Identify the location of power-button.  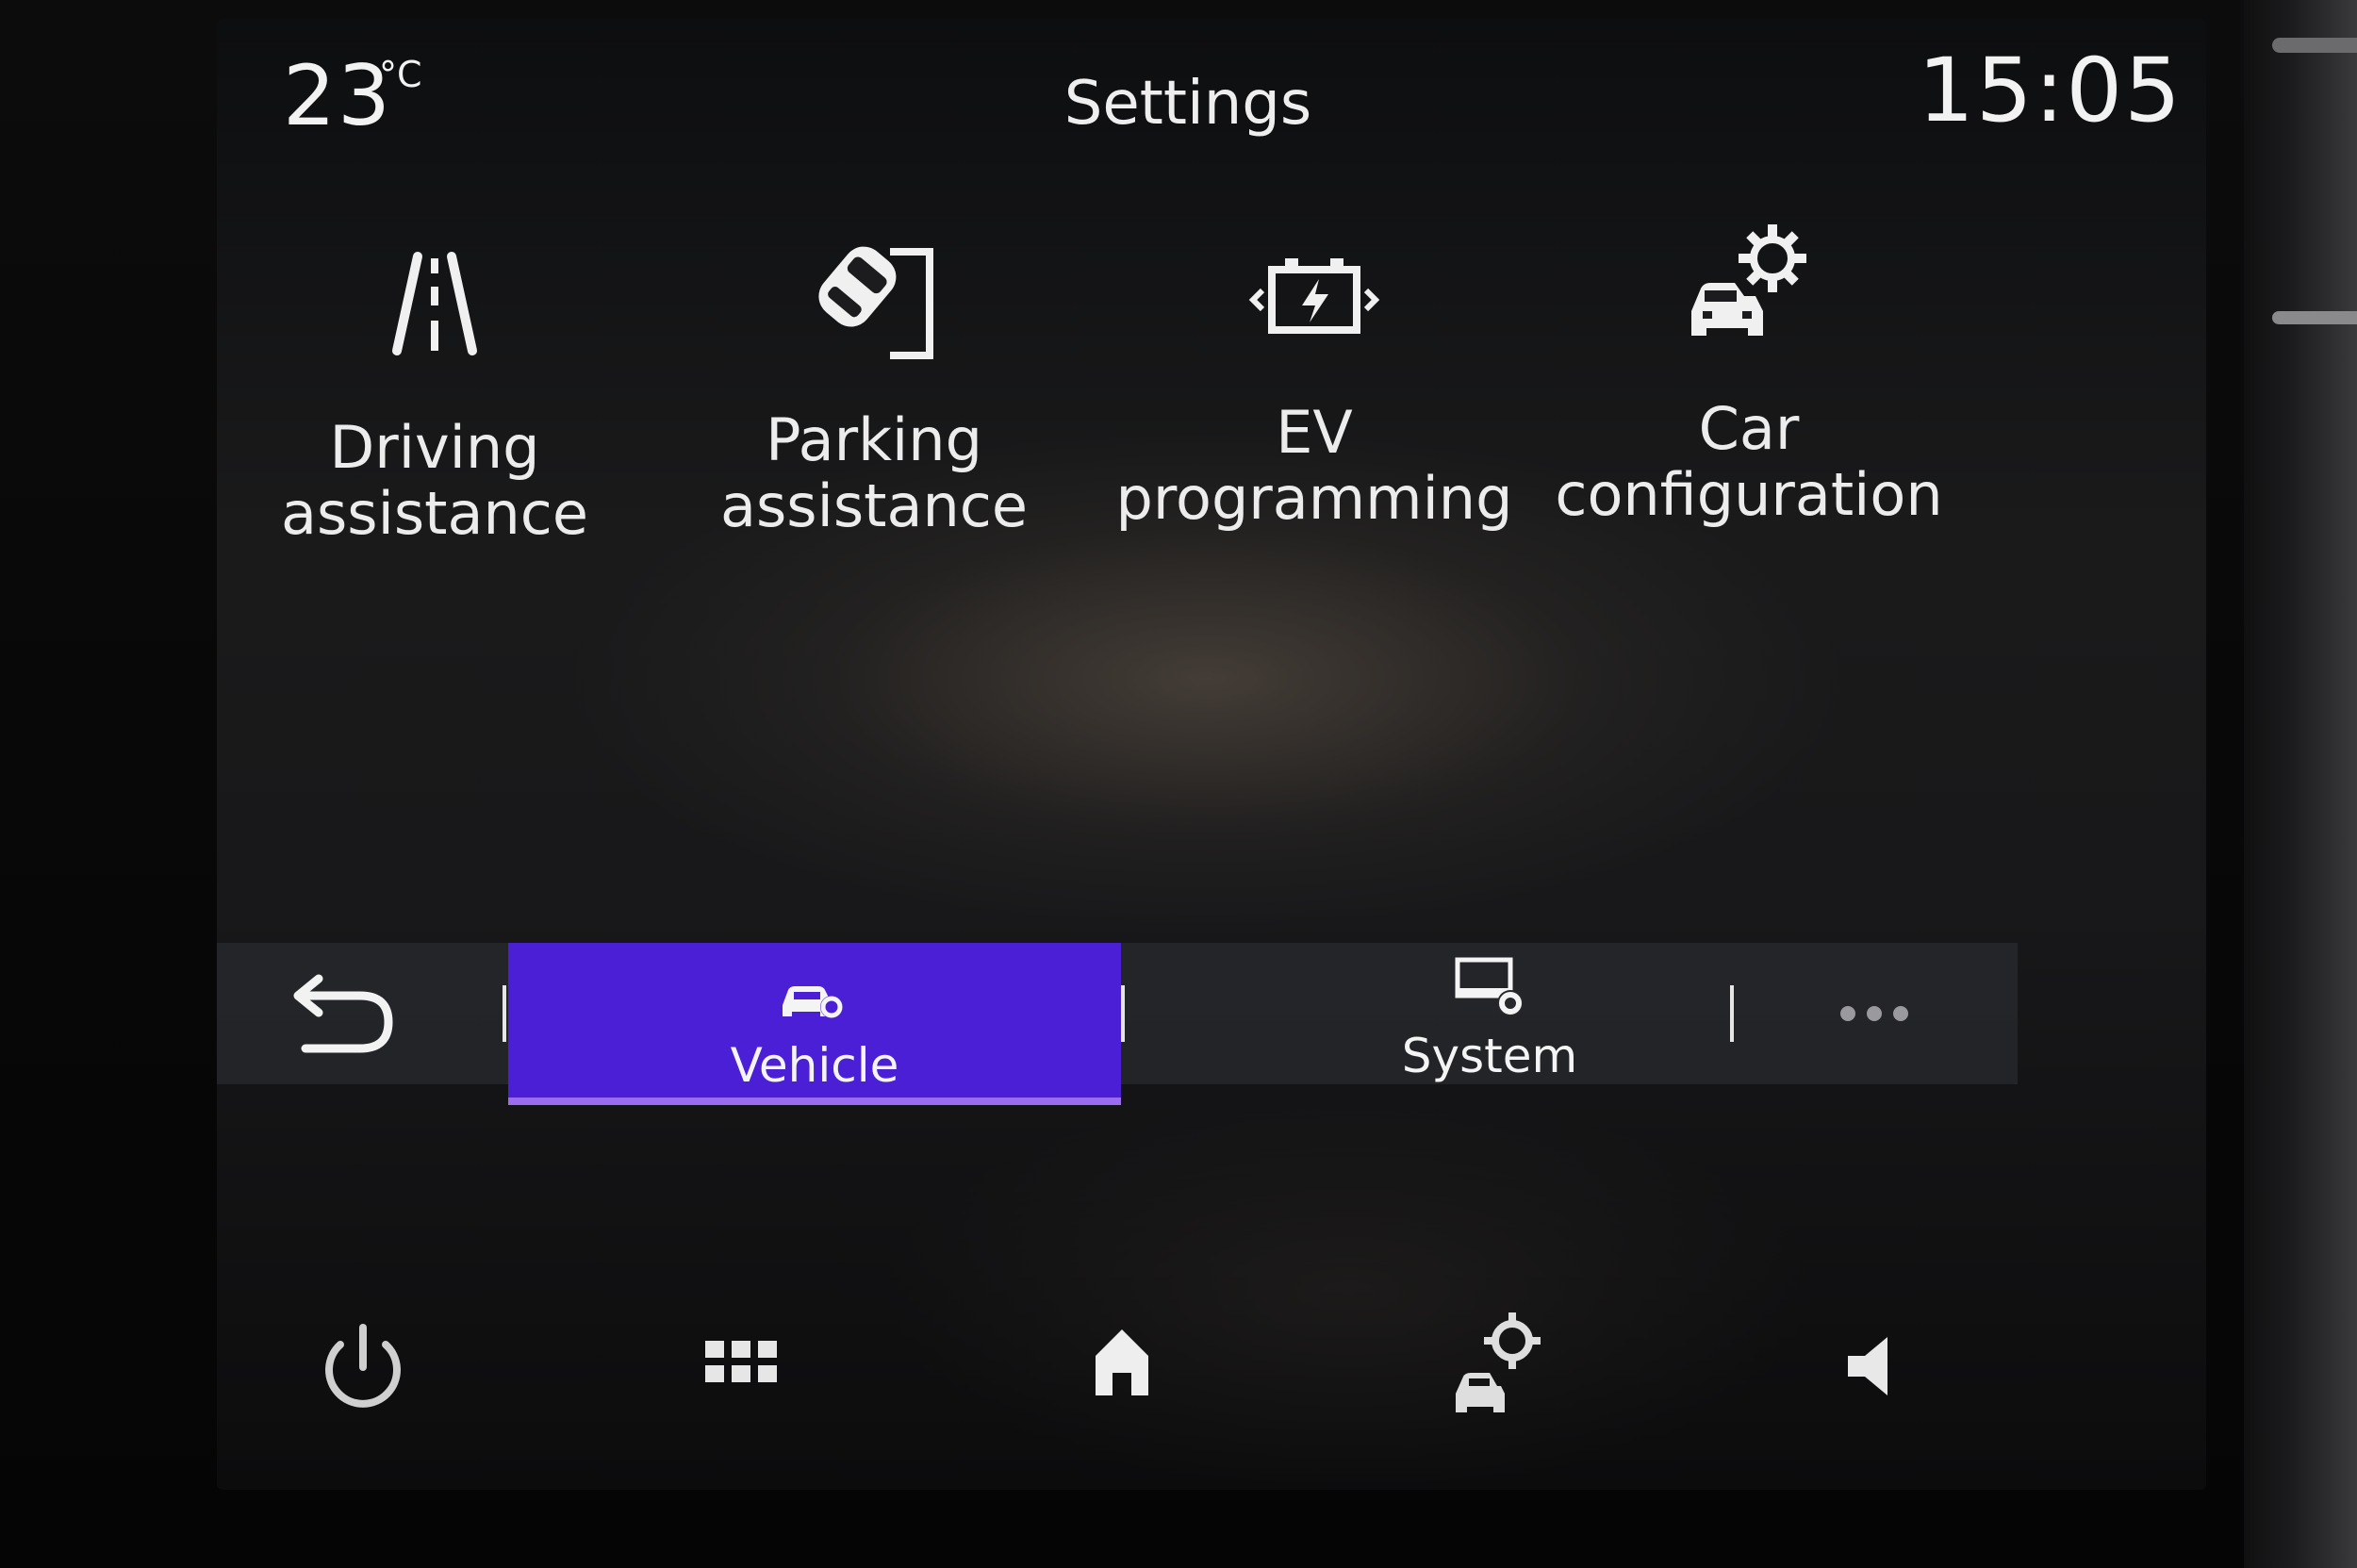
(363, 1367).